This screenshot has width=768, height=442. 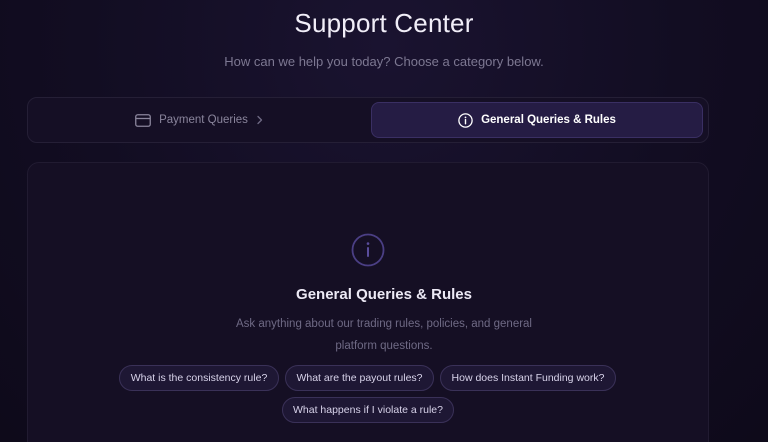 I want to click on tab-payment-queries: Payment Queries, so click(x=199, y=120).